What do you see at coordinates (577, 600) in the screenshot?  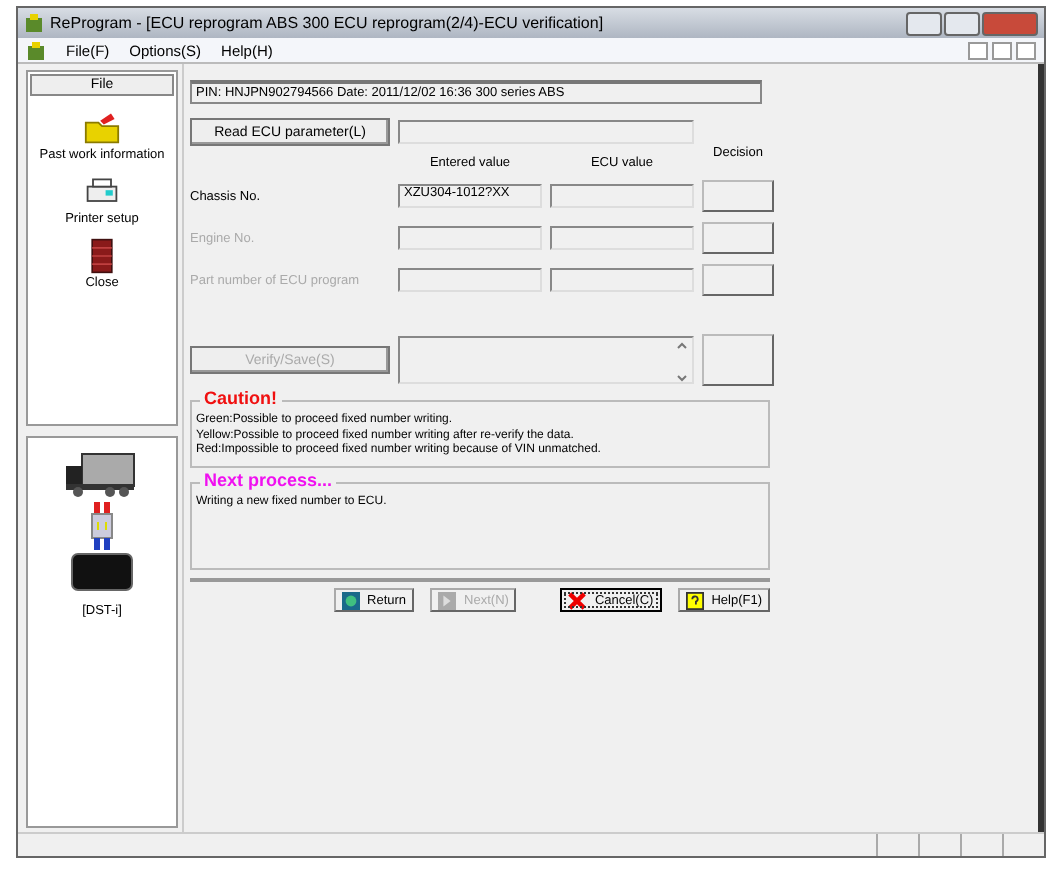 I see `cross-icon` at bounding box center [577, 600].